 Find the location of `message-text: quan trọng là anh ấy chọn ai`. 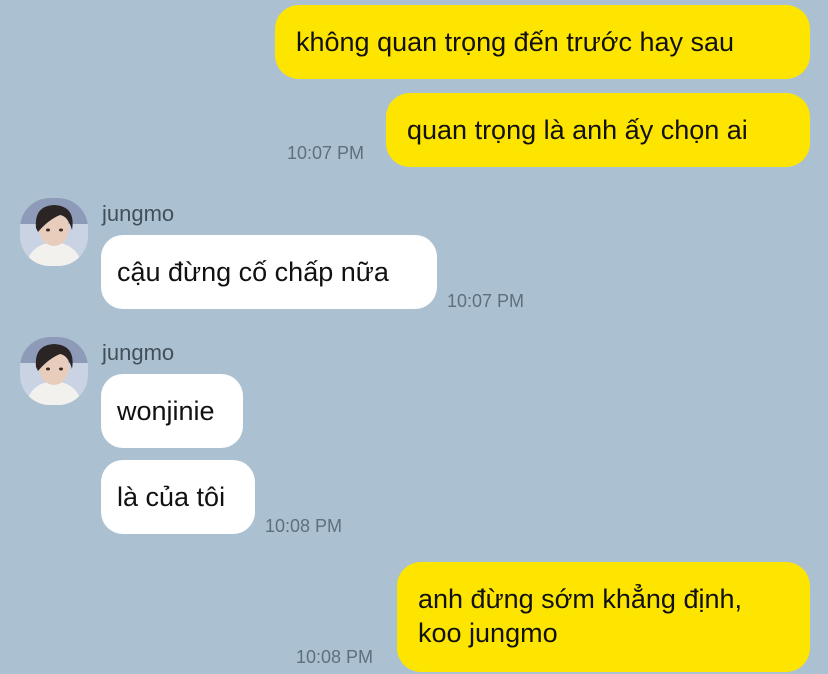

message-text: quan trọng là anh ấy chọn ai is located at coordinates (577, 130).